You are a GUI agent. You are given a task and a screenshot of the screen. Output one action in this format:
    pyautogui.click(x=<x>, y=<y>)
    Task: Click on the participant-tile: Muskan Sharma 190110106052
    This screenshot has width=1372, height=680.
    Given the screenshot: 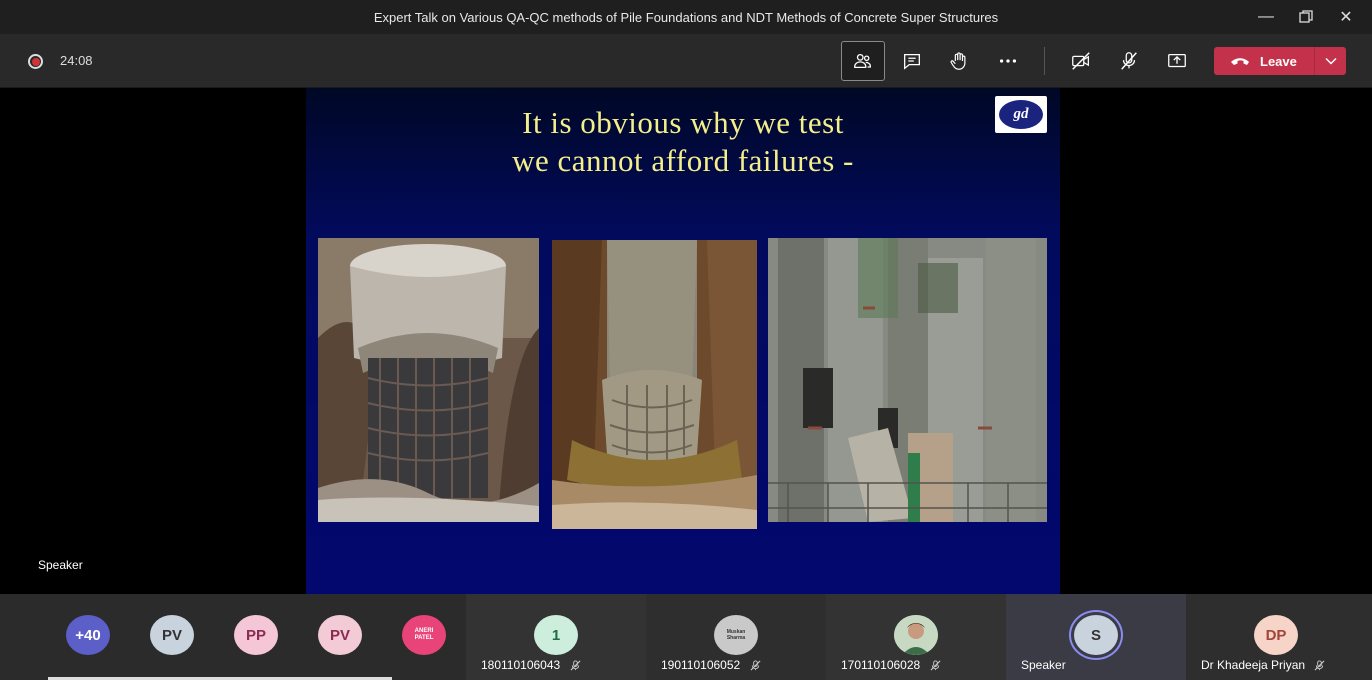 What is the action you would take?
    pyautogui.click(x=736, y=637)
    